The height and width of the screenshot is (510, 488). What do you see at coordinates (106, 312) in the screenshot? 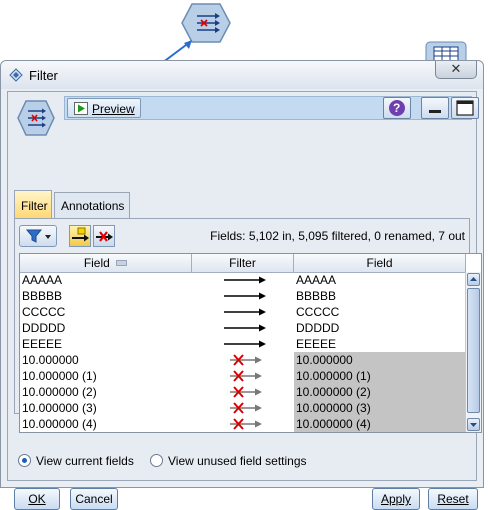
I see `input-field-cell: CCCCC` at bounding box center [106, 312].